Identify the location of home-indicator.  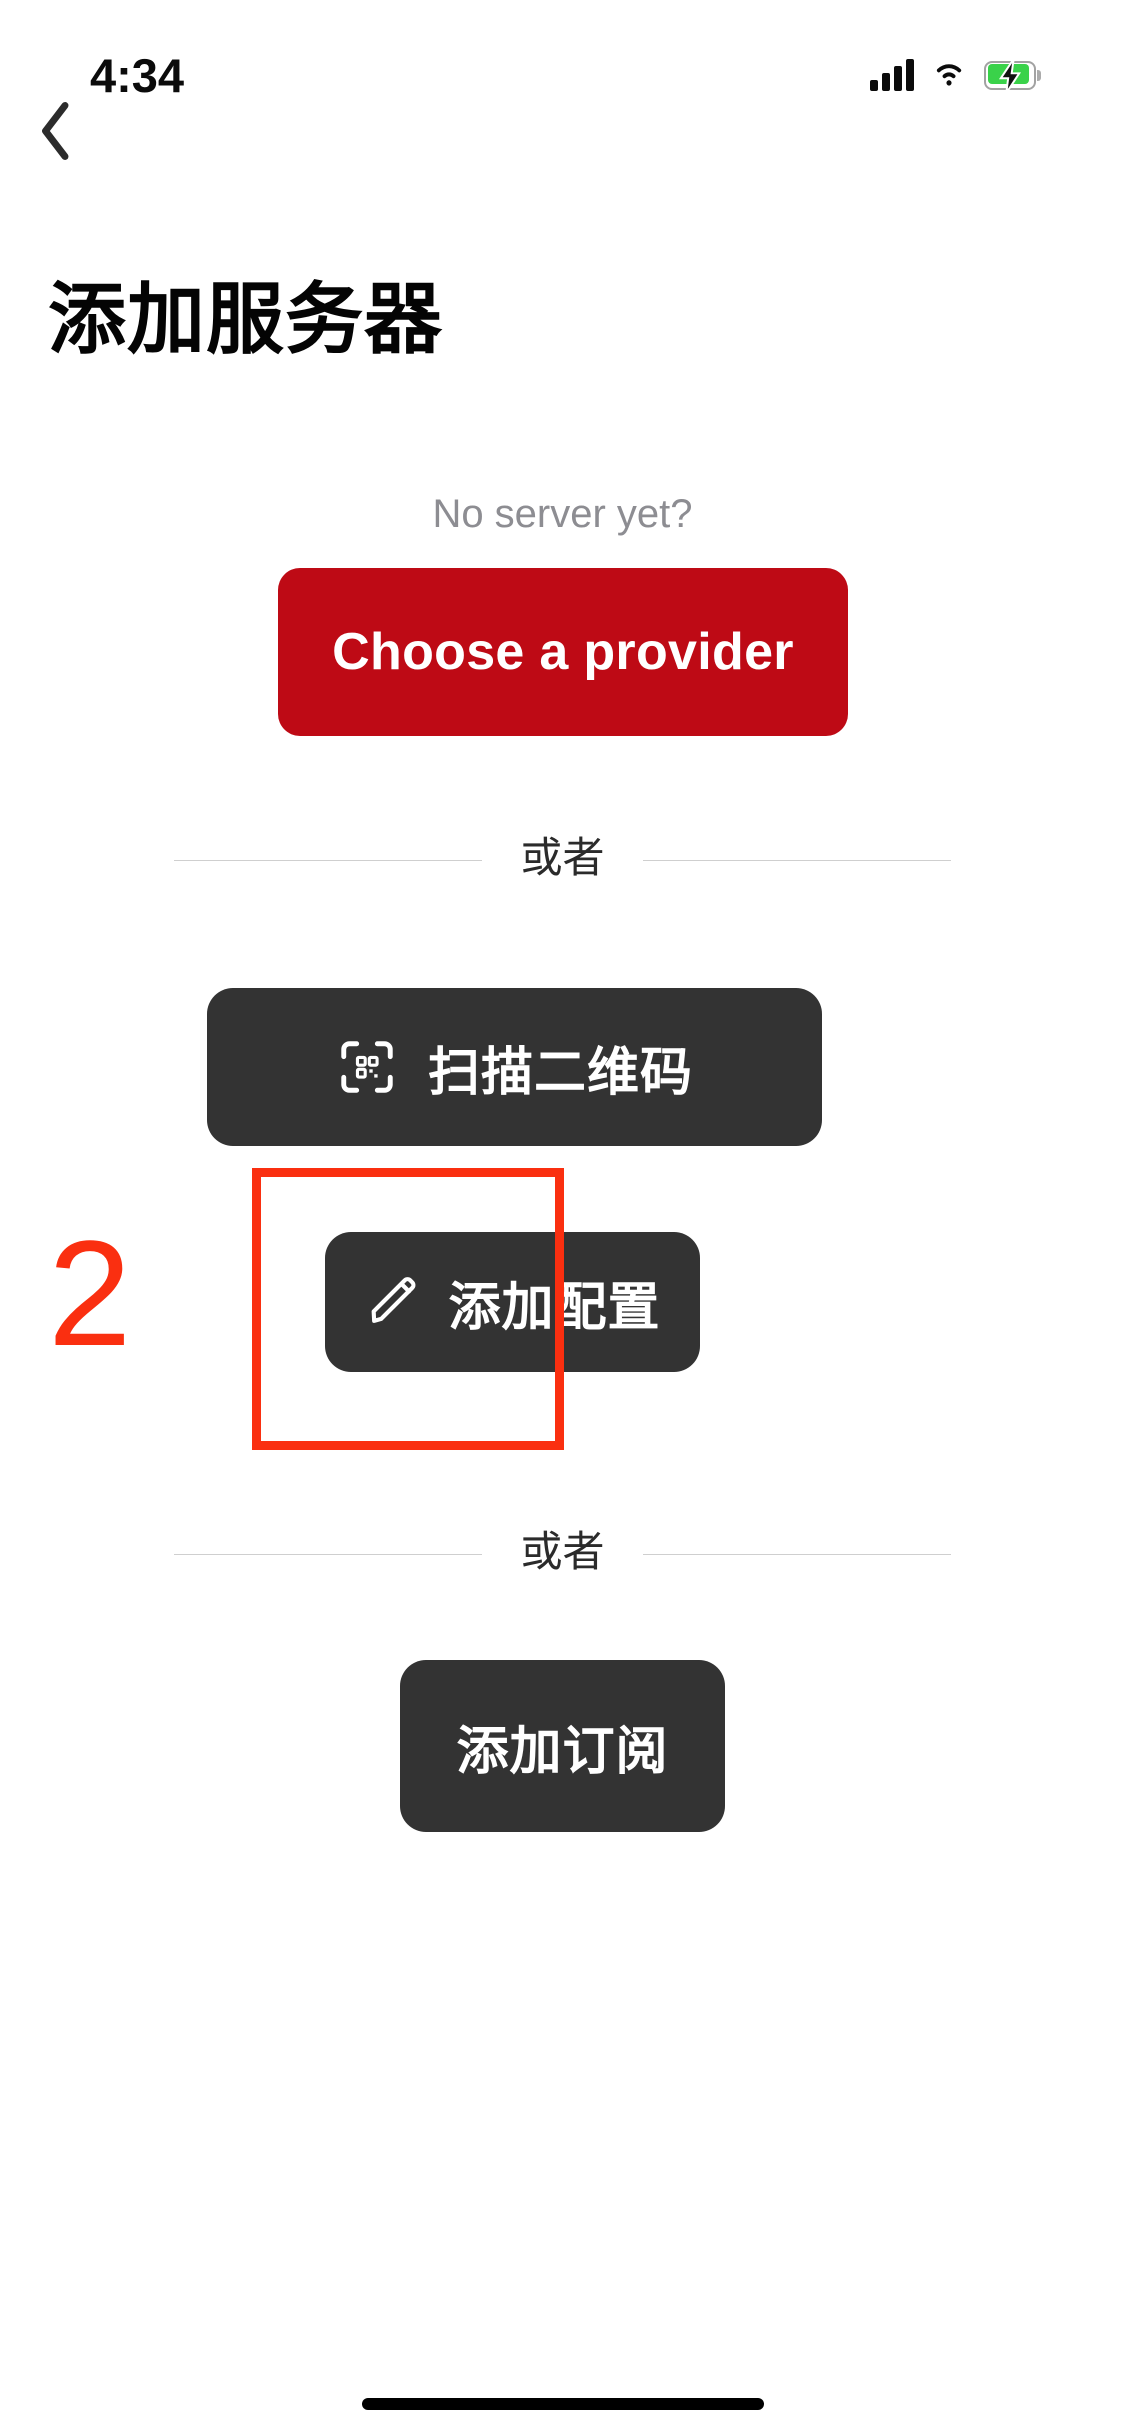
(562, 2404).